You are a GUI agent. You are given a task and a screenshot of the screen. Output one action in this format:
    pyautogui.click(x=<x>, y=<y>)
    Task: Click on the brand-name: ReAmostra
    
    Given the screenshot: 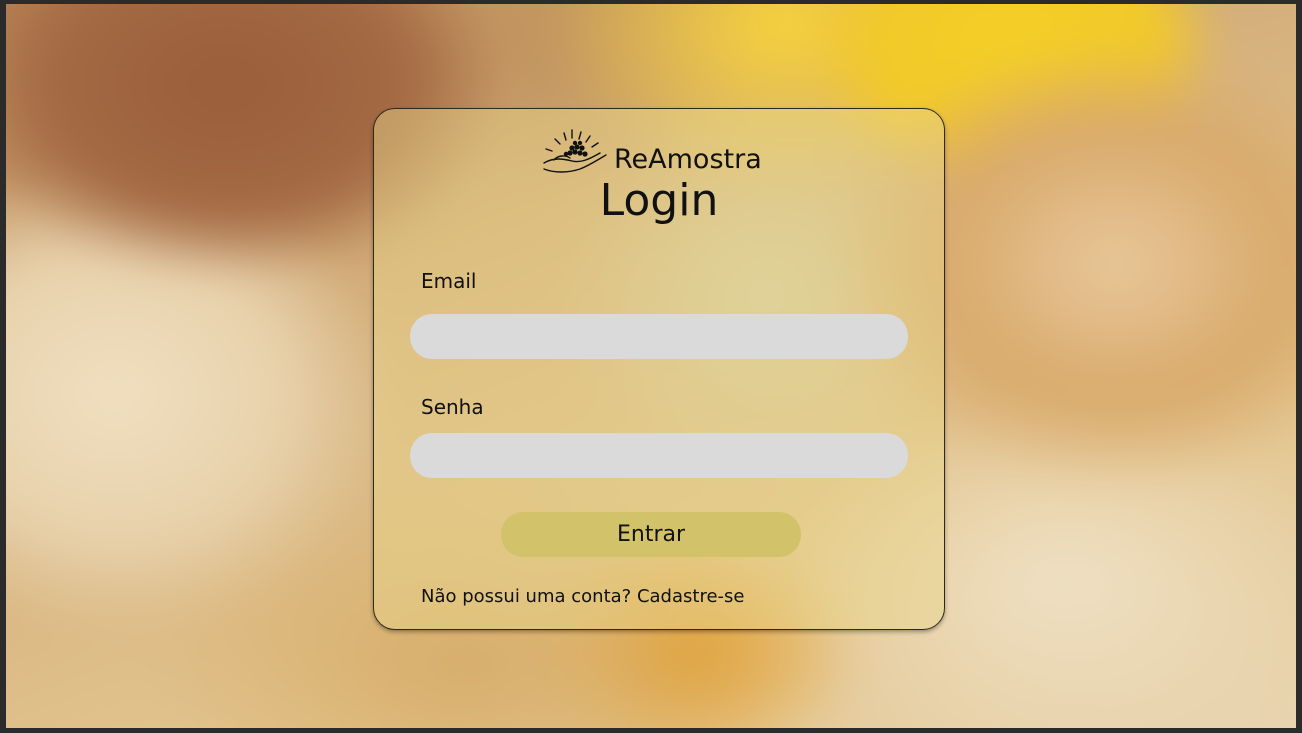 What is the action you would take?
    pyautogui.click(x=688, y=159)
    